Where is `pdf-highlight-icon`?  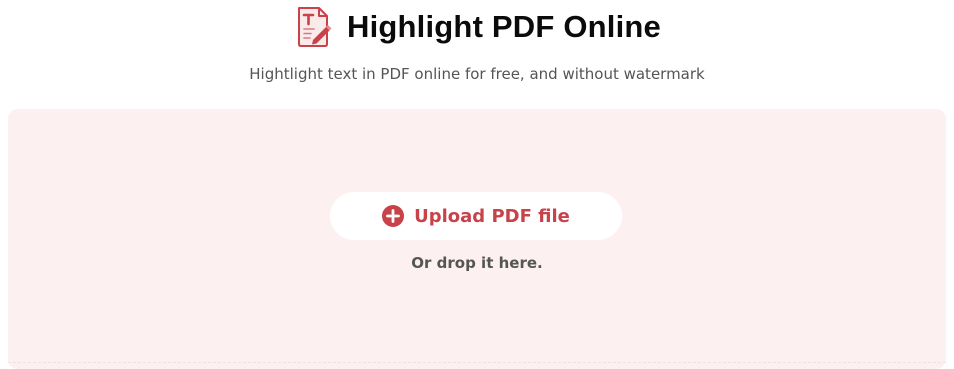 pdf-highlight-icon is located at coordinates (315, 27).